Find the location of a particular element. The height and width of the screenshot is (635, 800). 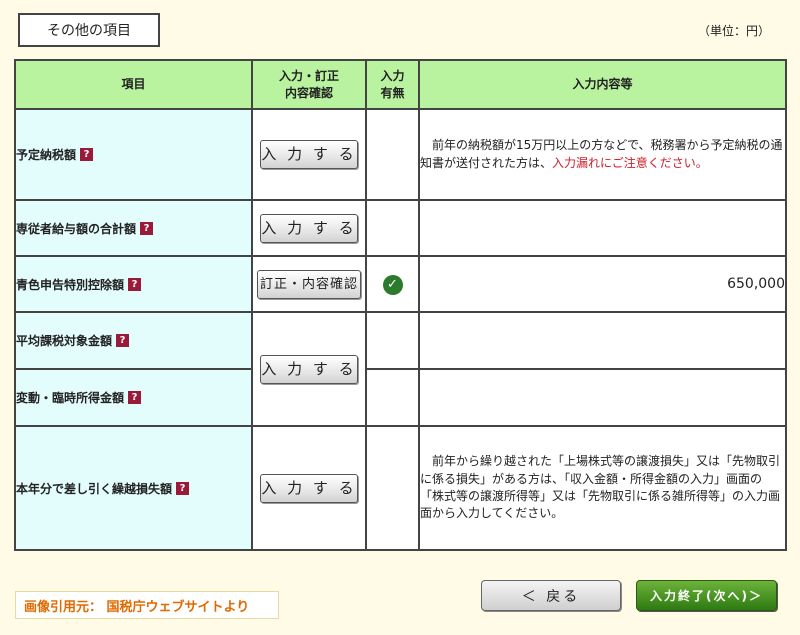

confirm-button: 訂正・内容確認 is located at coordinates (309, 284).